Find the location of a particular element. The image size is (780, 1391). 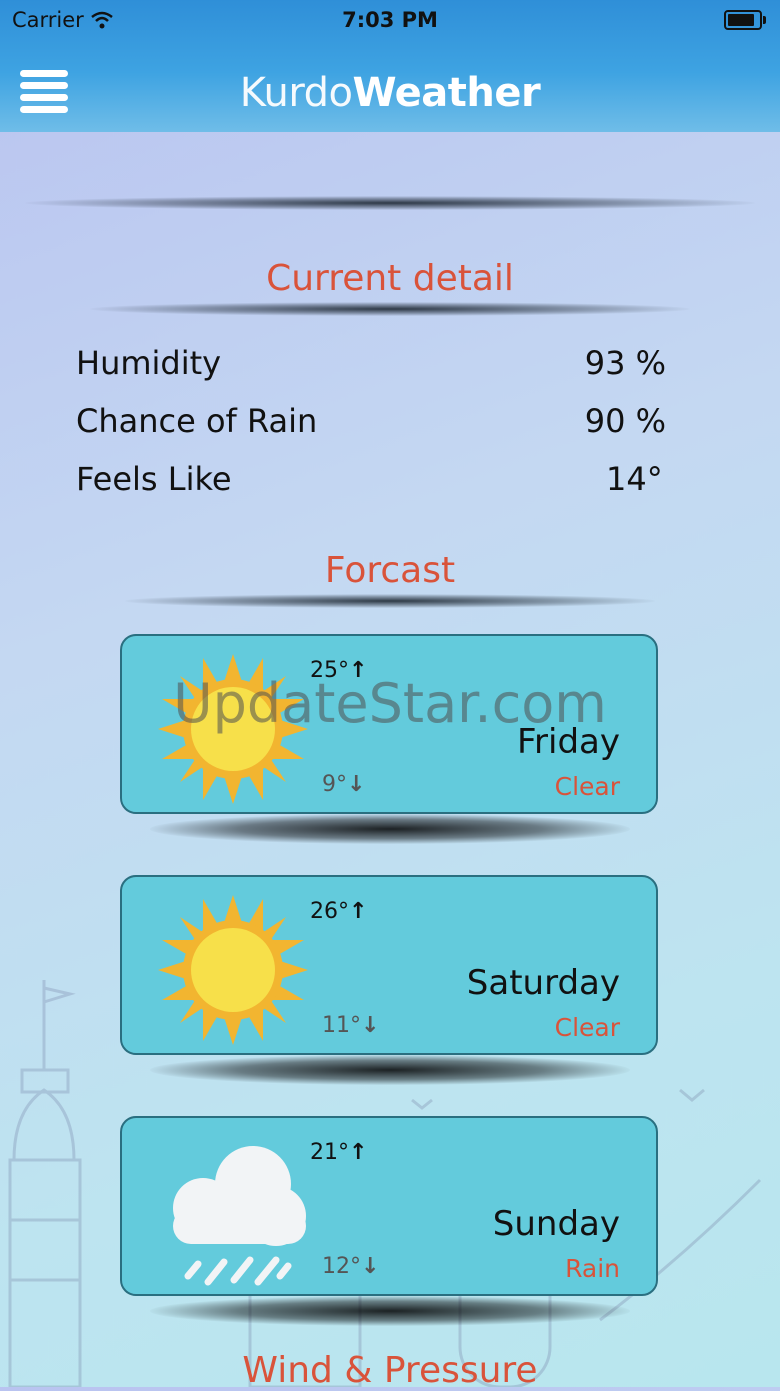

low-temp: 12°↓ is located at coordinates (350, 1266).